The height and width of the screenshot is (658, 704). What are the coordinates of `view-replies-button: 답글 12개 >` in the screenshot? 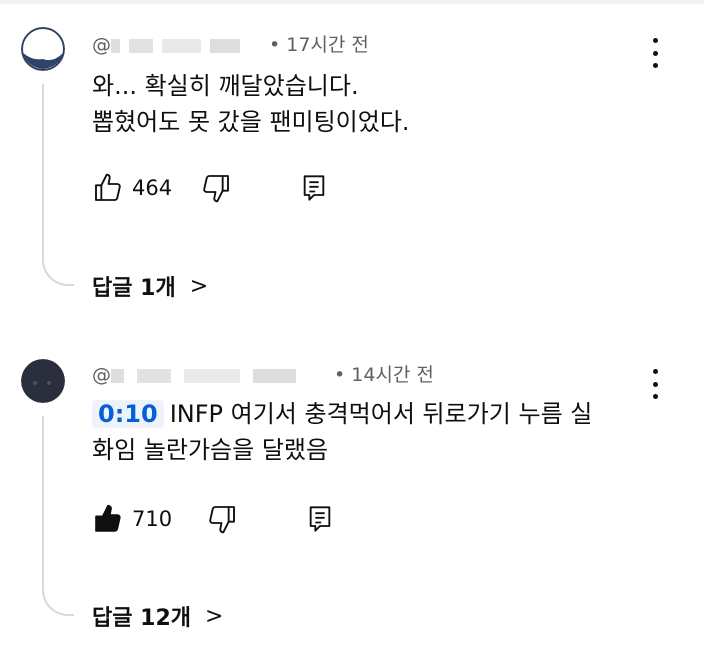 It's located at (157, 616).